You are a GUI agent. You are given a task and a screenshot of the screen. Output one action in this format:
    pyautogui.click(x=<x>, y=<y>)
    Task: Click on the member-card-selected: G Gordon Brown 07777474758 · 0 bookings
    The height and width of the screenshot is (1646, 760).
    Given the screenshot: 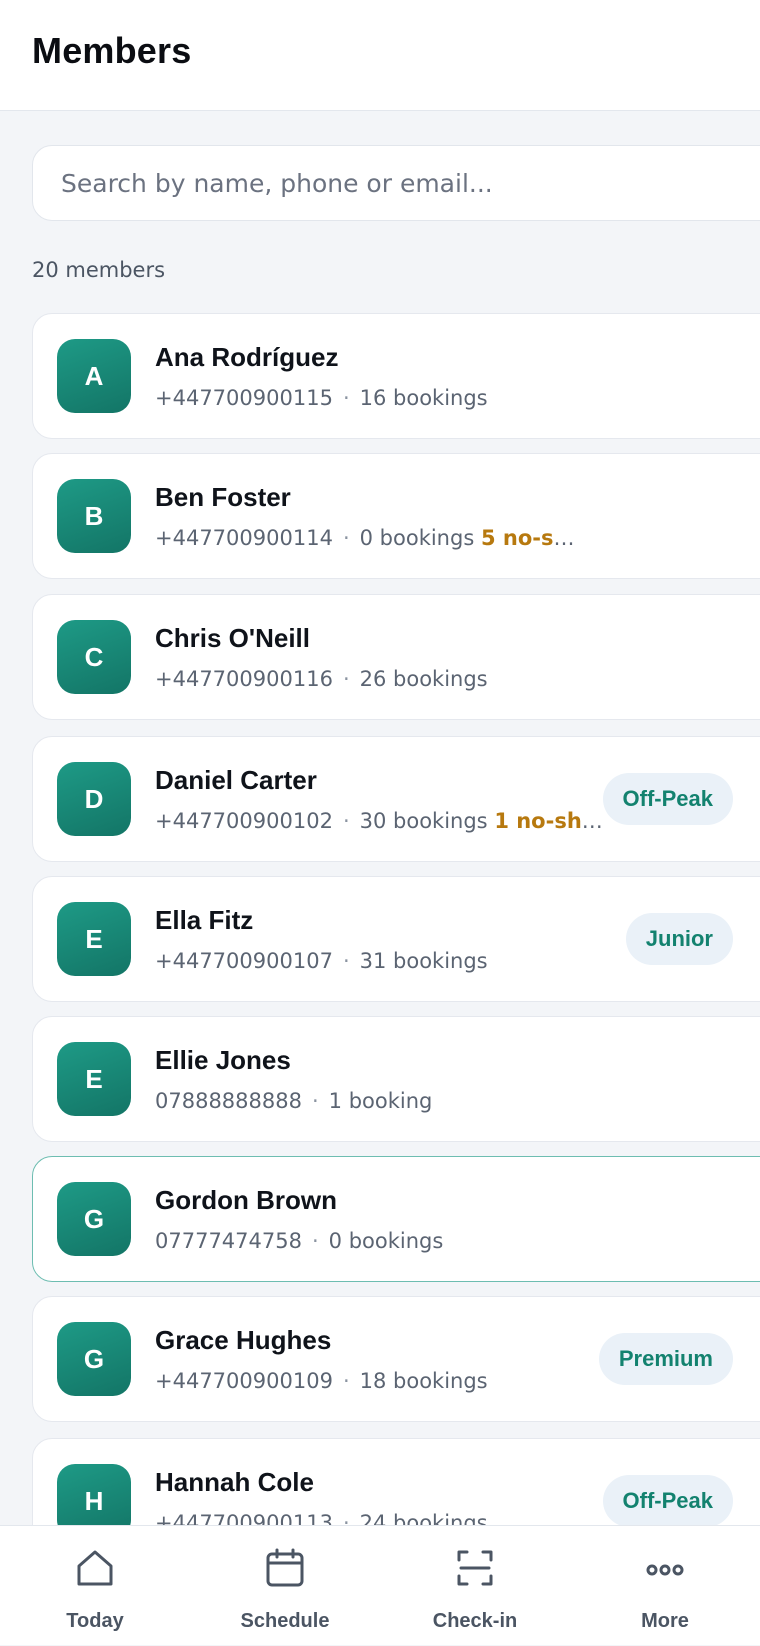 What is the action you would take?
    pyautogui.click(x=396, y=1219)
    